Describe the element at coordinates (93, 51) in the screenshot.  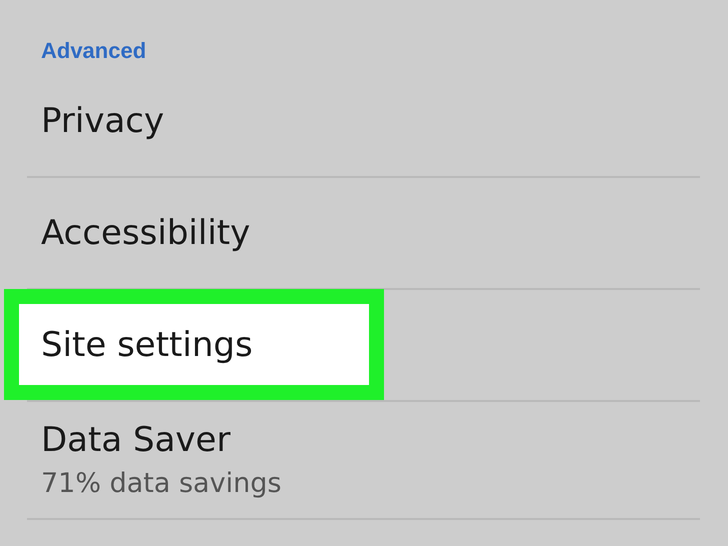
I see `section-header: Advanced` at that location.